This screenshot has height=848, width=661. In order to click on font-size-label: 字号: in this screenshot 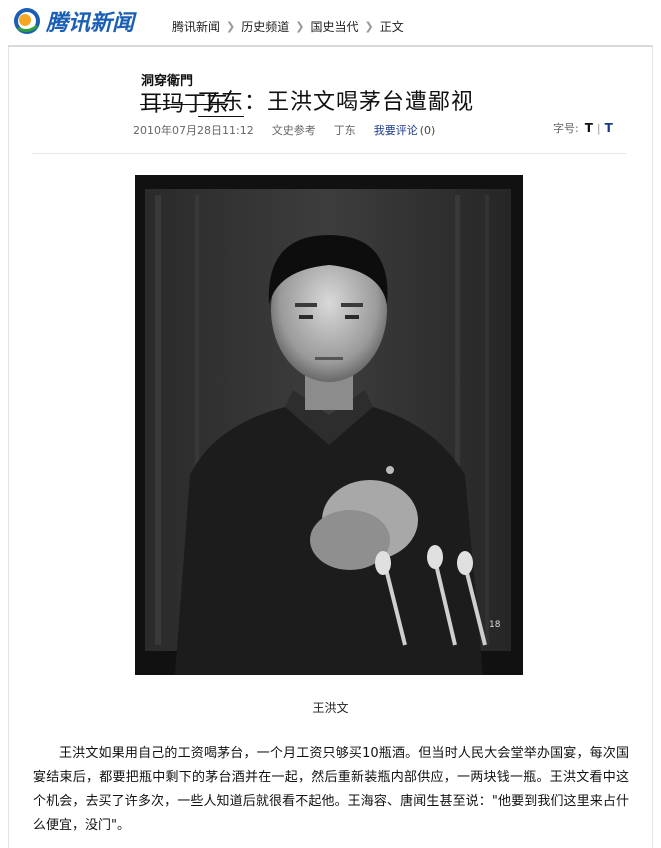, I will do `click(566, 128)`.